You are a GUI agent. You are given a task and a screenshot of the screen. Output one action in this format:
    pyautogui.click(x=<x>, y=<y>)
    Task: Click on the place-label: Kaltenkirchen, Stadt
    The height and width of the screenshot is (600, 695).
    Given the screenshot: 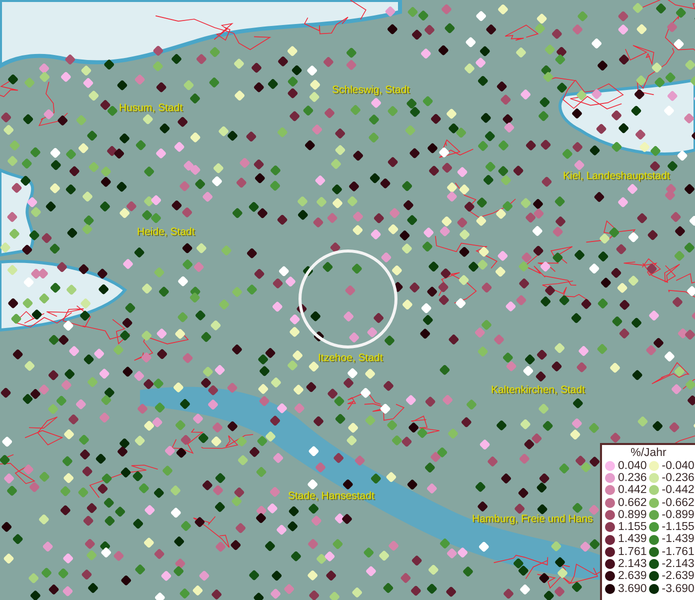 What is the action you would take?
    pyautogui.click(x=538, y=390)
    